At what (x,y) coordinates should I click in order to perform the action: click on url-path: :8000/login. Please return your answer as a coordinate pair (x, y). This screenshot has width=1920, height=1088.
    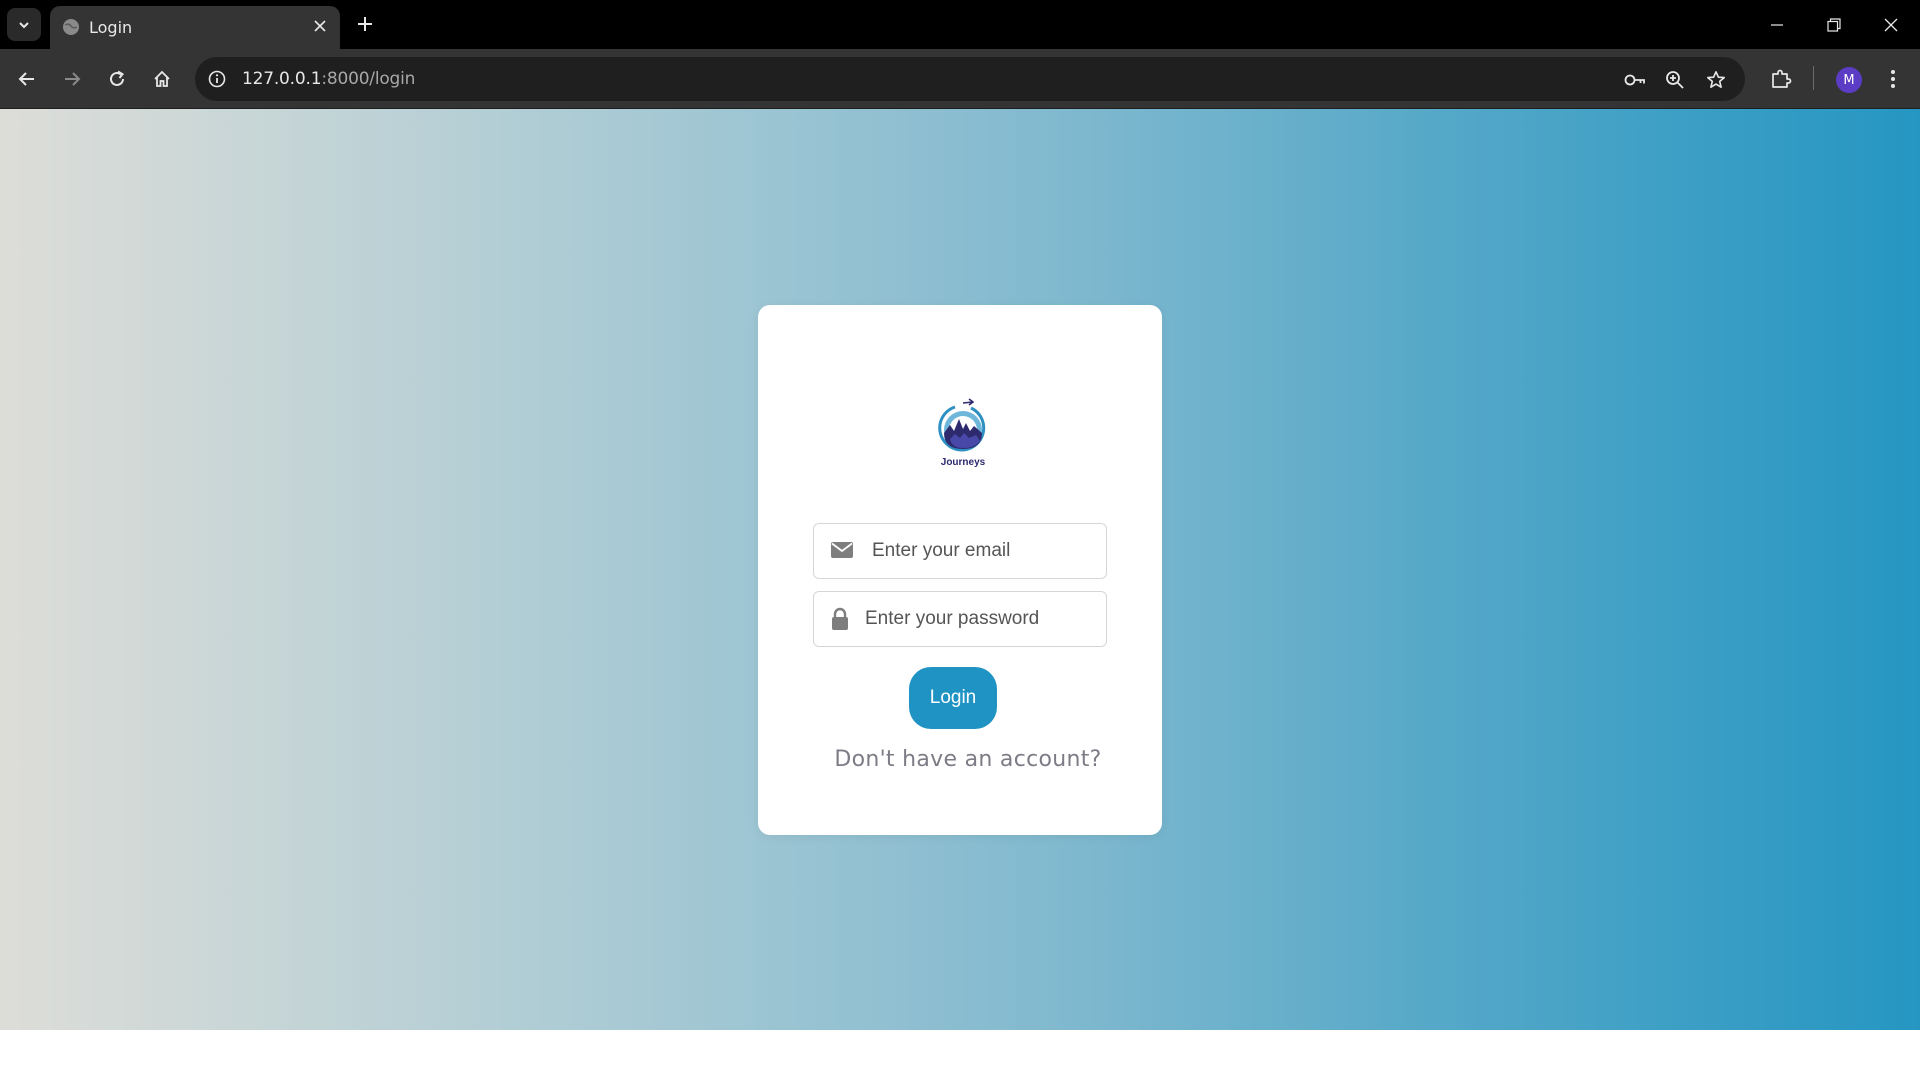
    Looking at the image, I should click on (368, 79).